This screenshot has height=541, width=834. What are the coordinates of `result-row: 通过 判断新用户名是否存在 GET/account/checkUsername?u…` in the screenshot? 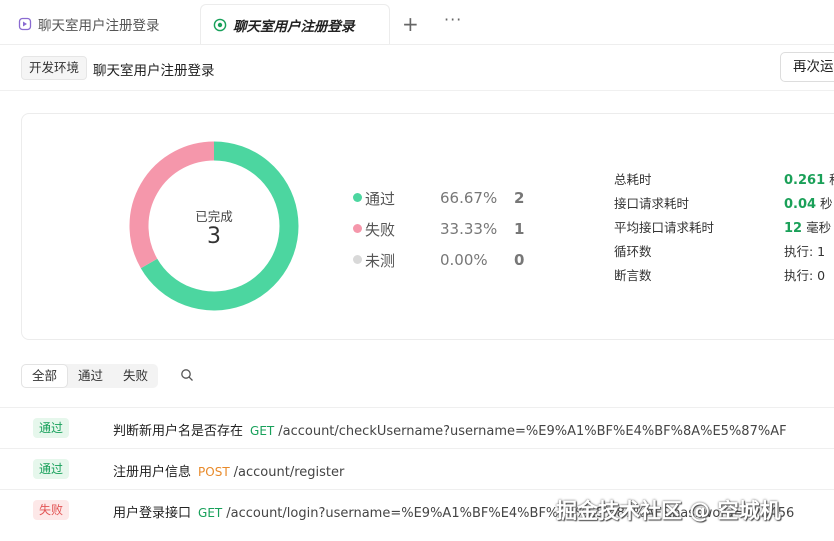 It's located at (417, 428).